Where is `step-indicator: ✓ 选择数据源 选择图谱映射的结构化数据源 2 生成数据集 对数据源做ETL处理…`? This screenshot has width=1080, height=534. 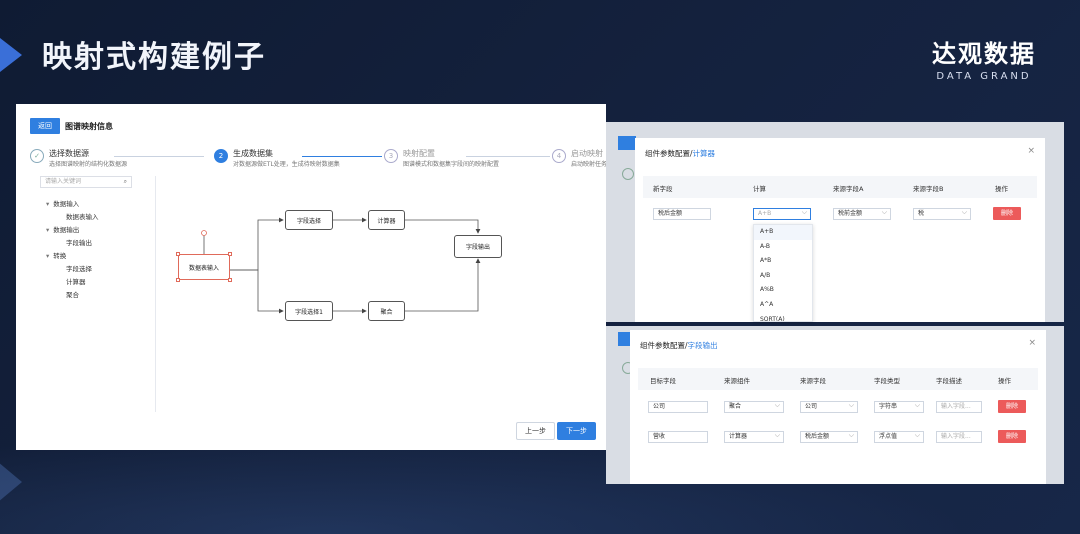
step-indicator: ✓ 选择数据源 选择图谱映射的结构化数据源 2 生成数据集 对数据源做ETL处理… is located at coordinates (318, 164).